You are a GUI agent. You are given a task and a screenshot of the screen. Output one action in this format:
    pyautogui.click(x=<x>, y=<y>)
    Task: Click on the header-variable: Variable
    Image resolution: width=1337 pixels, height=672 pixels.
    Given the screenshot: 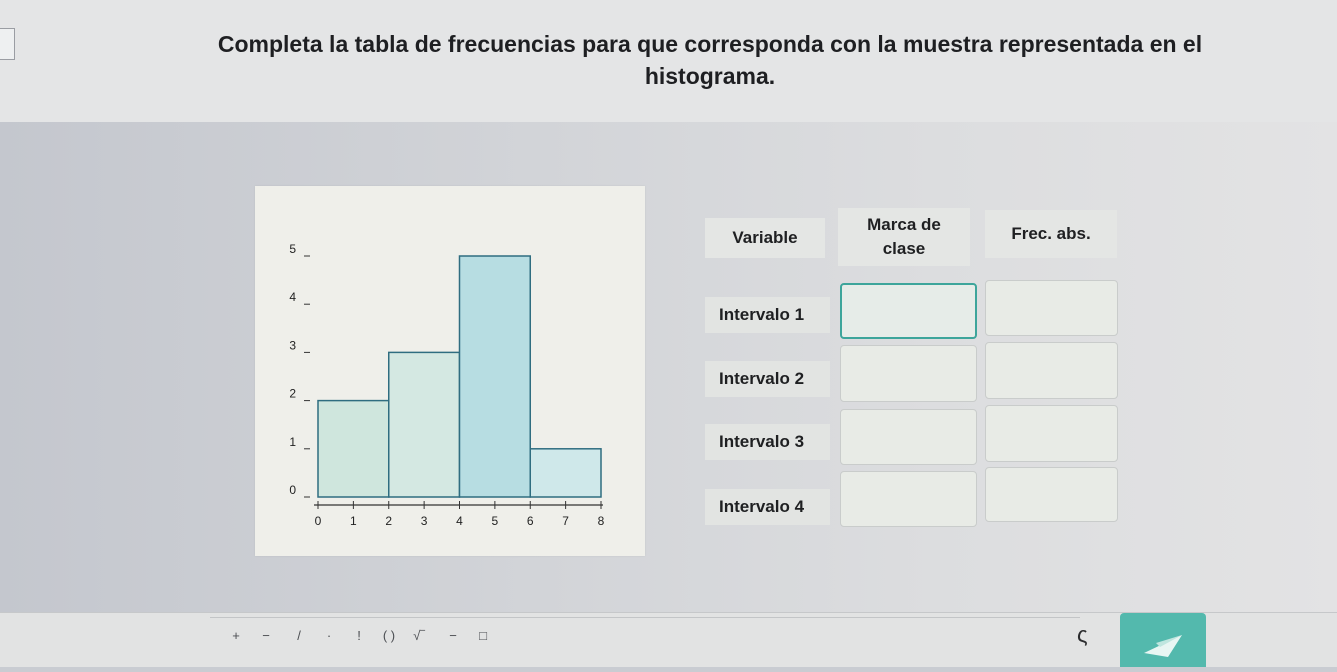 What is the action you would take?
    pyautogui.click(x=765, y=238)
    